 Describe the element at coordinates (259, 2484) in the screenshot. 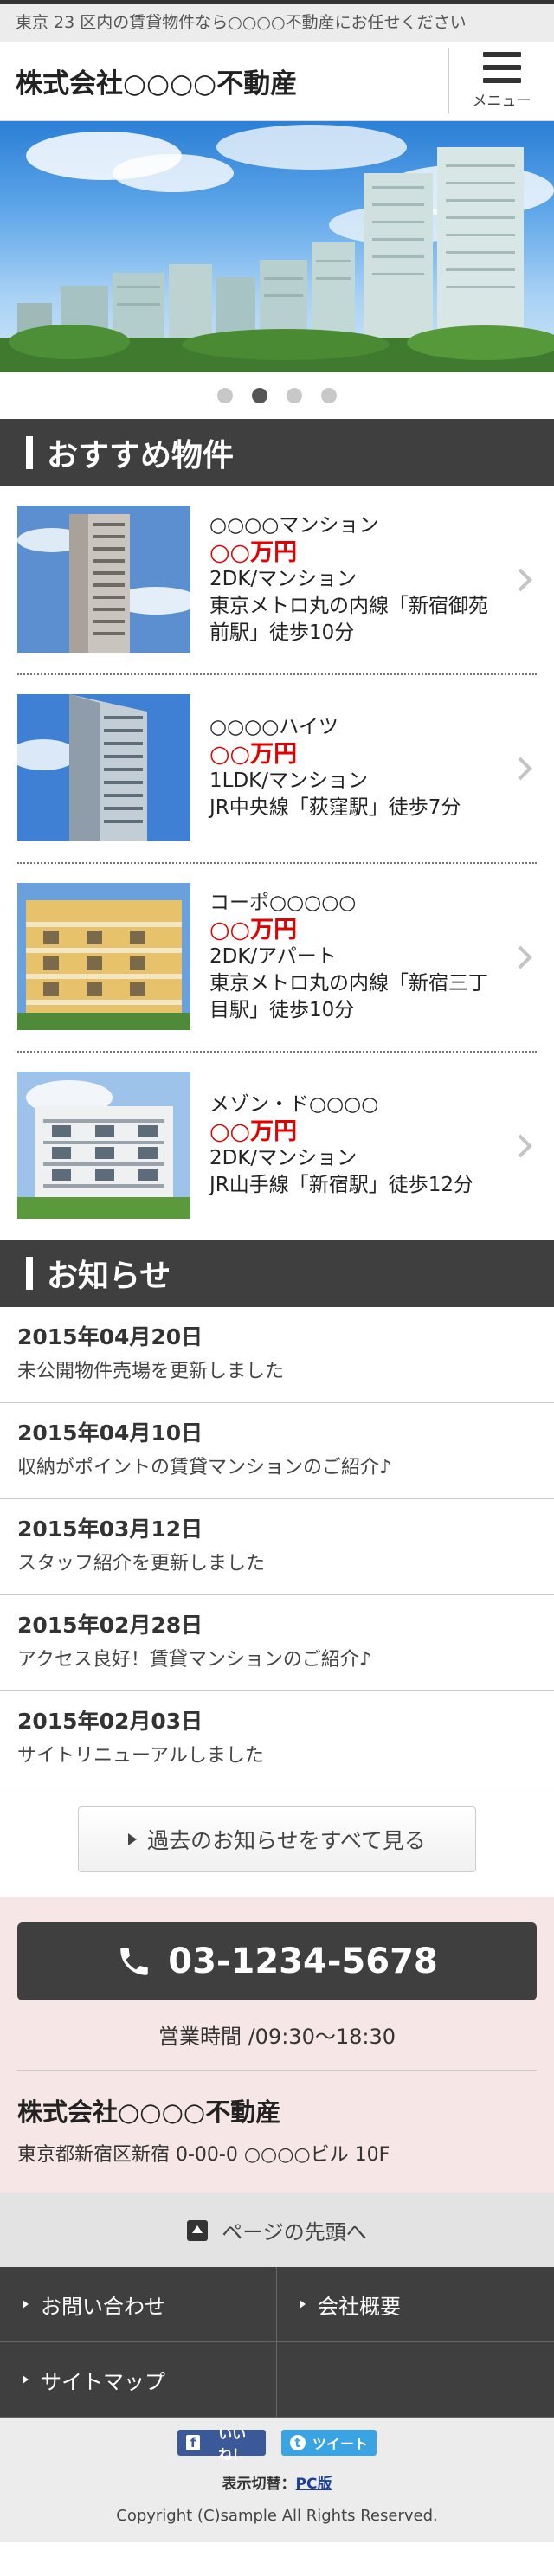

I see `display-switch-label: 表示切替：` at that location.